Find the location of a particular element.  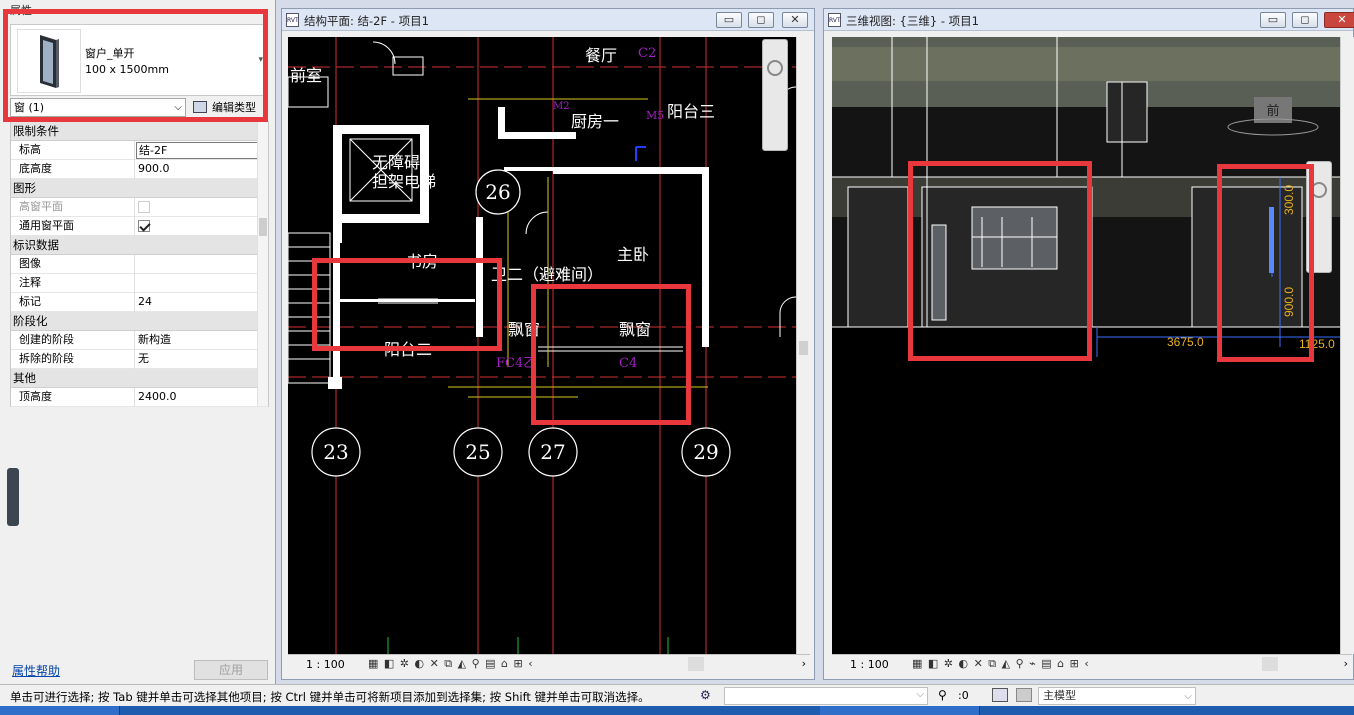

param-row-level: 标高 结-2F is located at coordinates (139, 150).